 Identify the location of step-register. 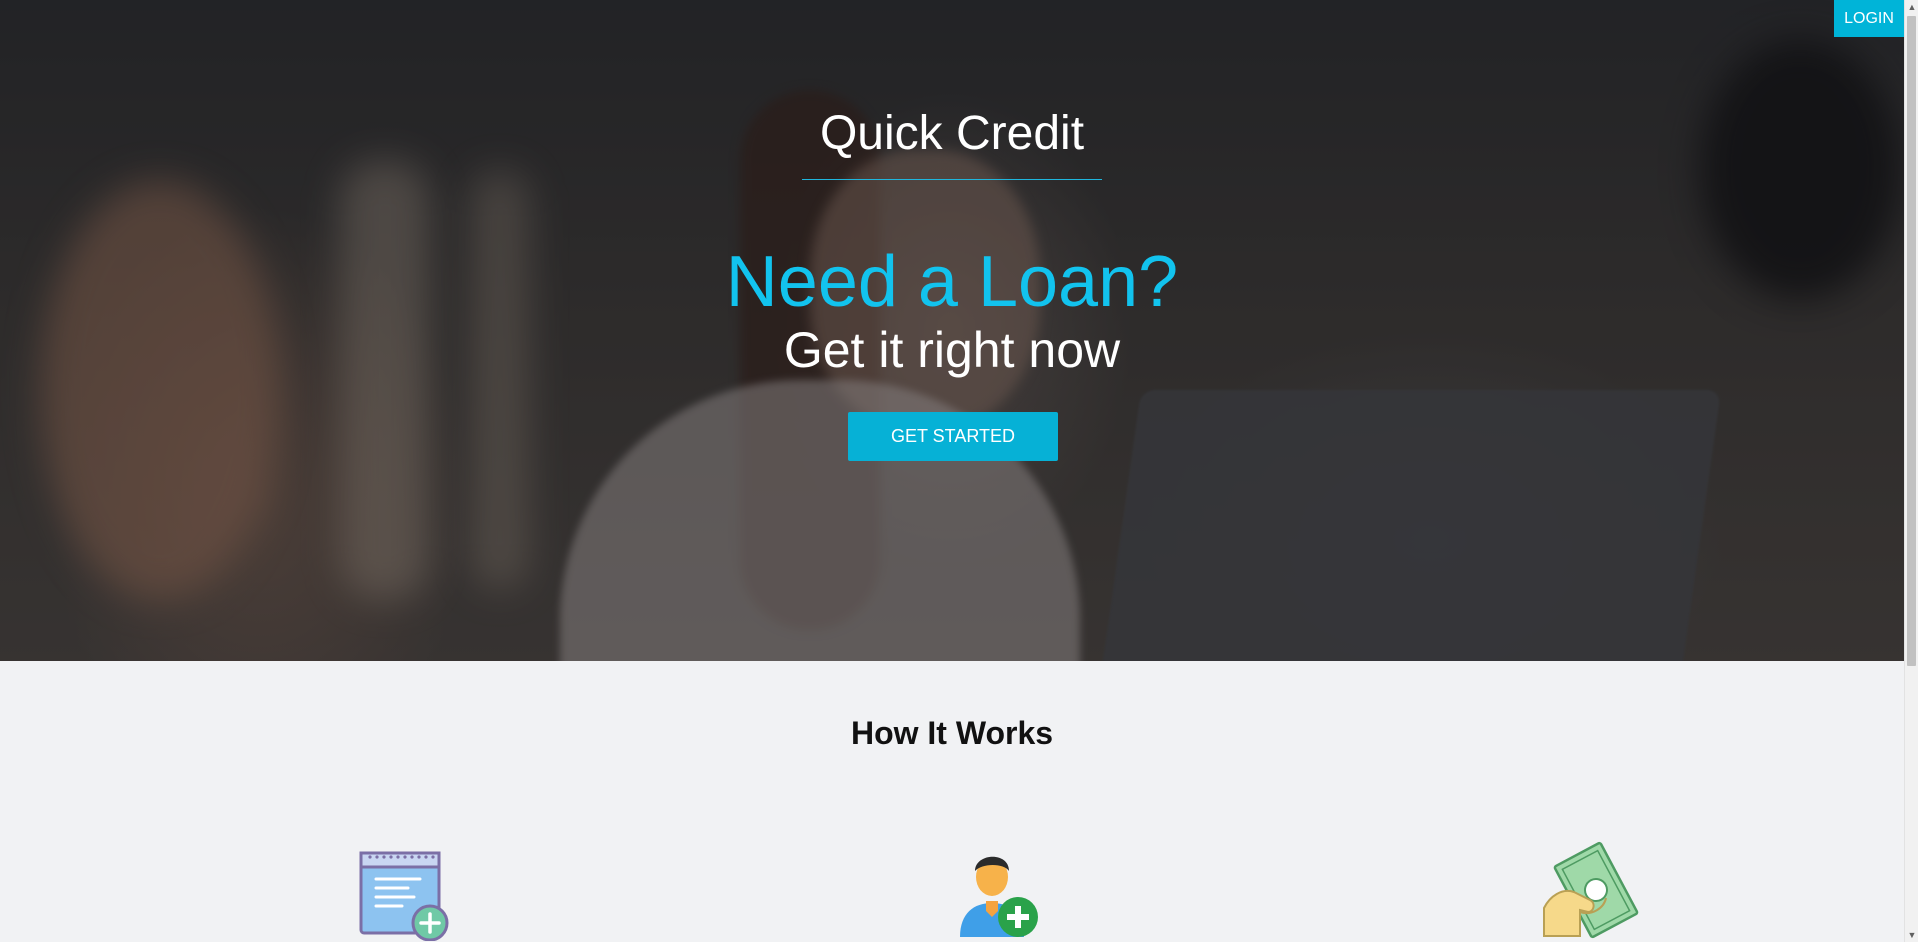
(1002, 891).